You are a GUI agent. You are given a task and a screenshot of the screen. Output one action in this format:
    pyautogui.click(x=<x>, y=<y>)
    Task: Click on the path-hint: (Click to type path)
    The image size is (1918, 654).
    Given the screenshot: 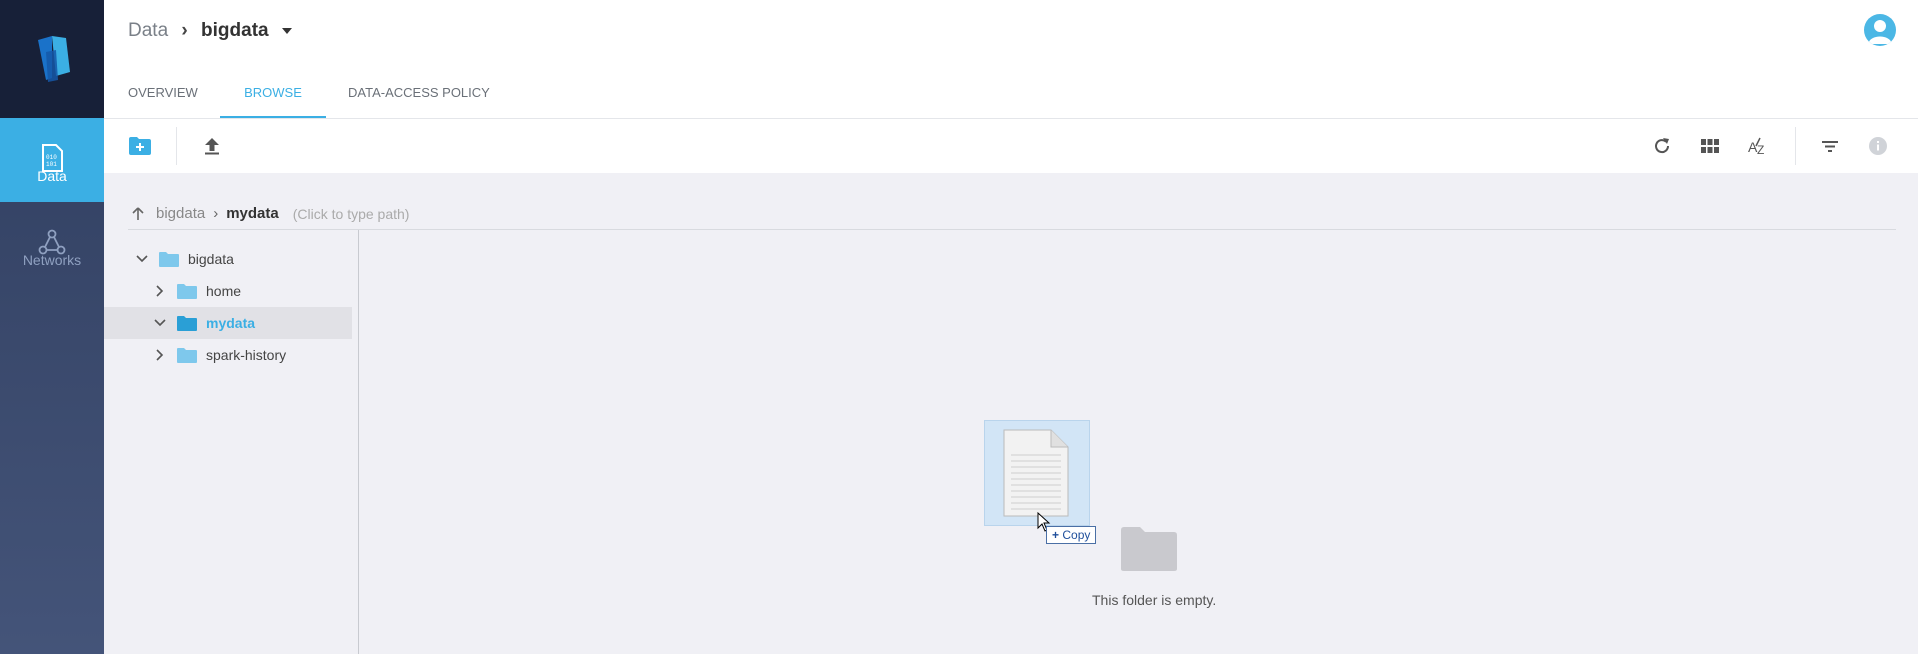 What is the action you would take?
    pyautogui.click(x=351, y=214)
    